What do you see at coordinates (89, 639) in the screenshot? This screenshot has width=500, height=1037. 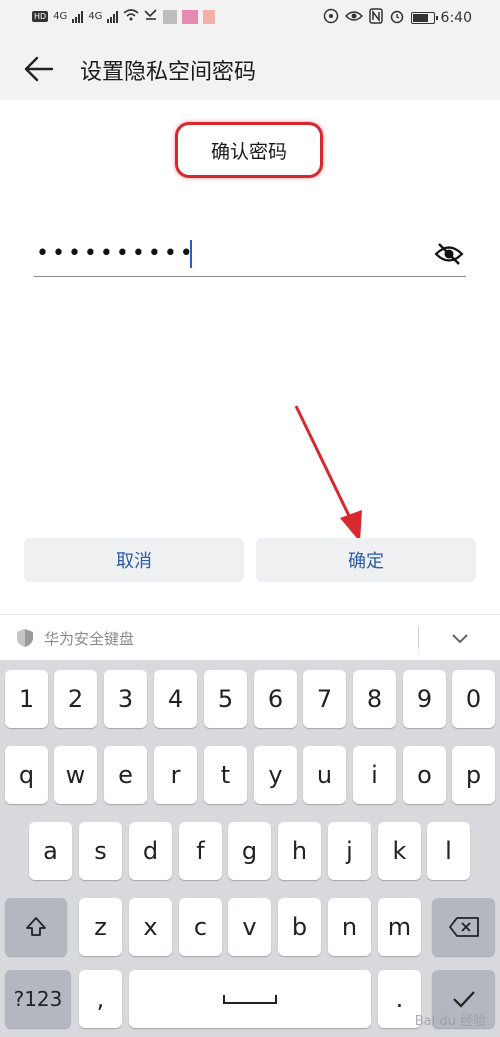 I see `keyboard-title: 华为安全键盘` at bounding box center [89, 639].